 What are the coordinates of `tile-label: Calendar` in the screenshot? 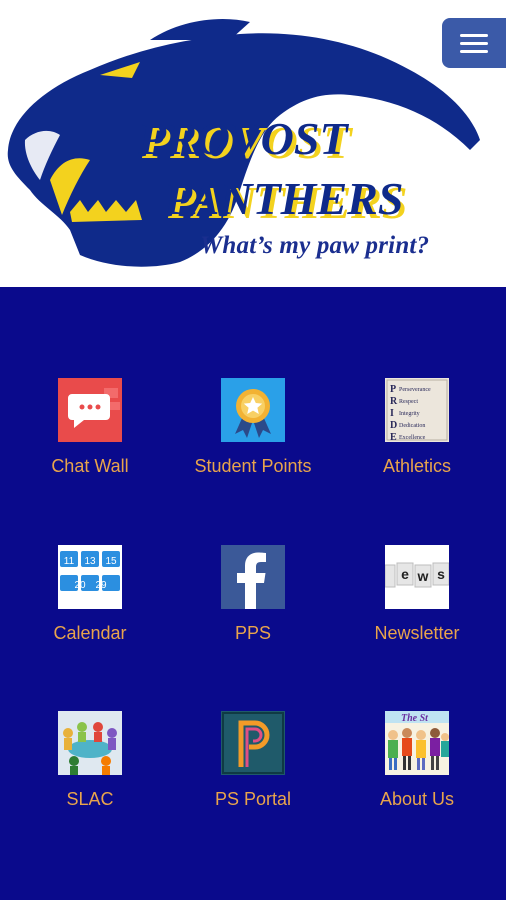 It's located at (90, 633).